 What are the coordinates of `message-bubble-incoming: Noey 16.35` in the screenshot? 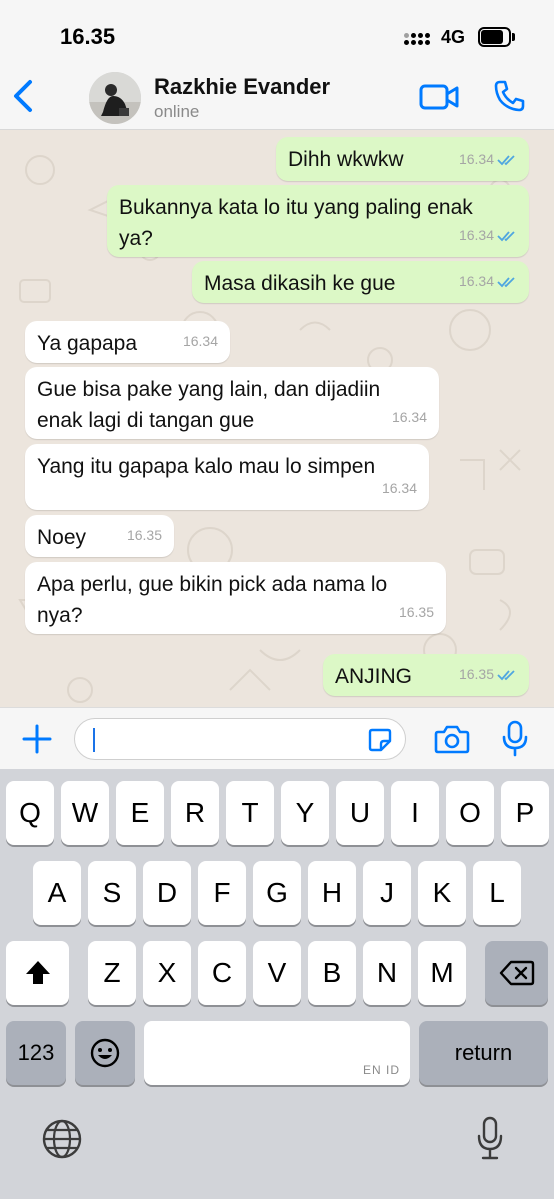 It's located at (99, 536).